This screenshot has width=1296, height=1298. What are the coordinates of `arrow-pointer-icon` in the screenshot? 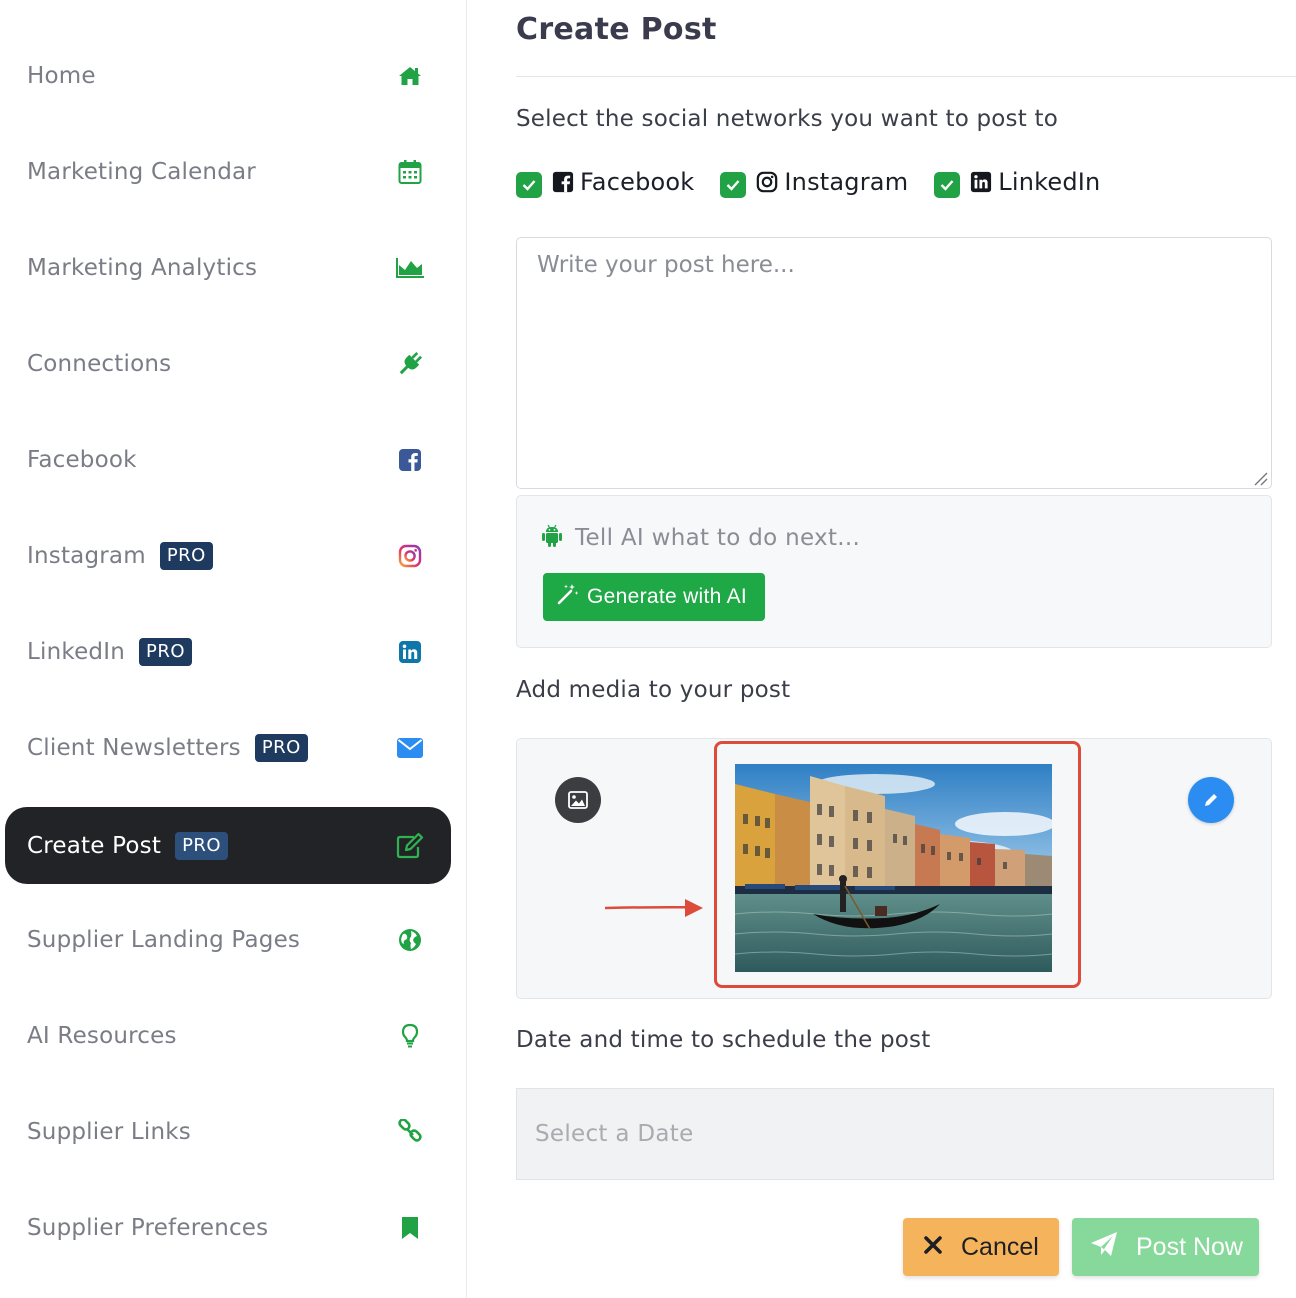 It's located at (654, 908).